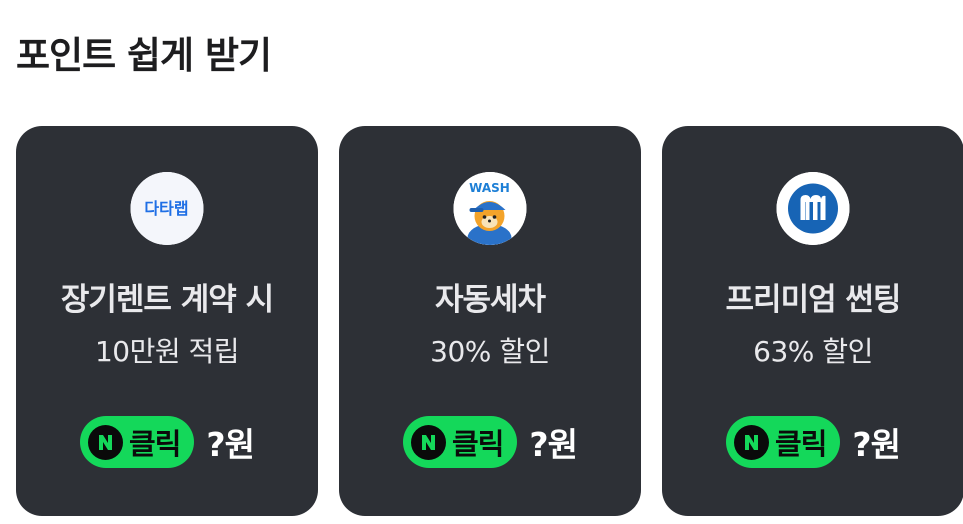 The height and width of the screenshot is (524, 963). I want to click on wash-mascot-logo: WASH, so click(490, 208).